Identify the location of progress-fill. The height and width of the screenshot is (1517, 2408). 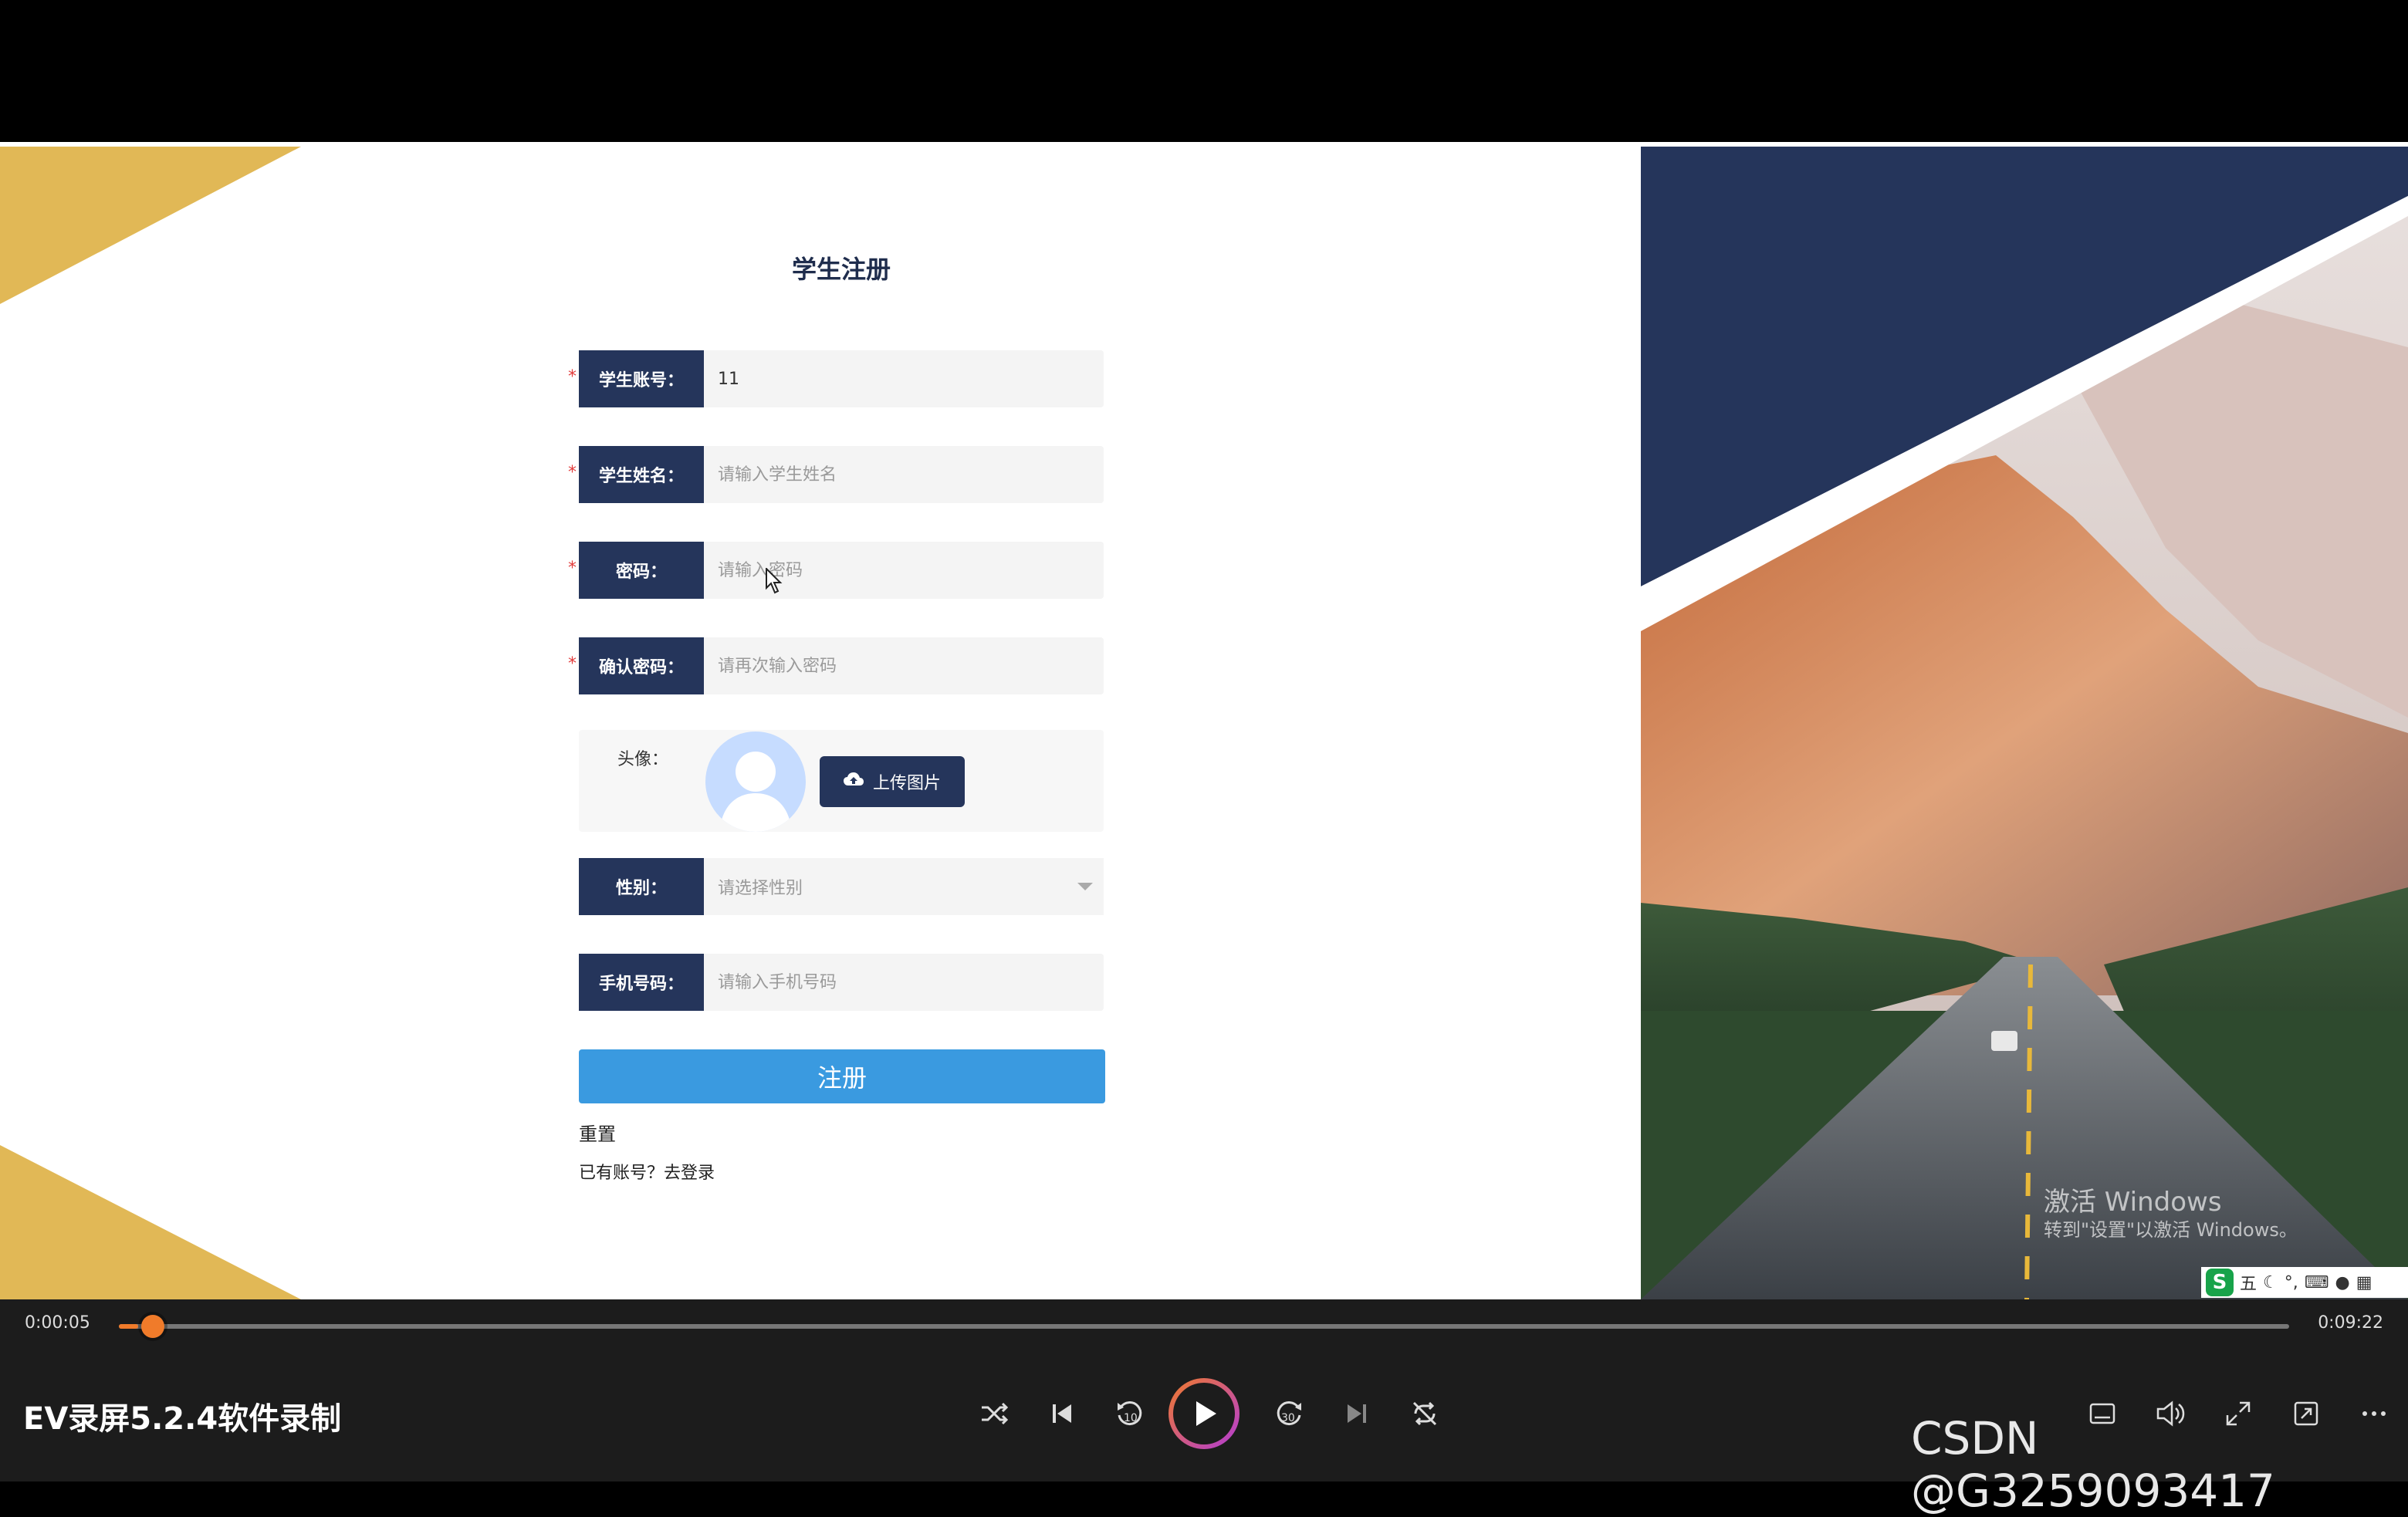
(129, 1326).